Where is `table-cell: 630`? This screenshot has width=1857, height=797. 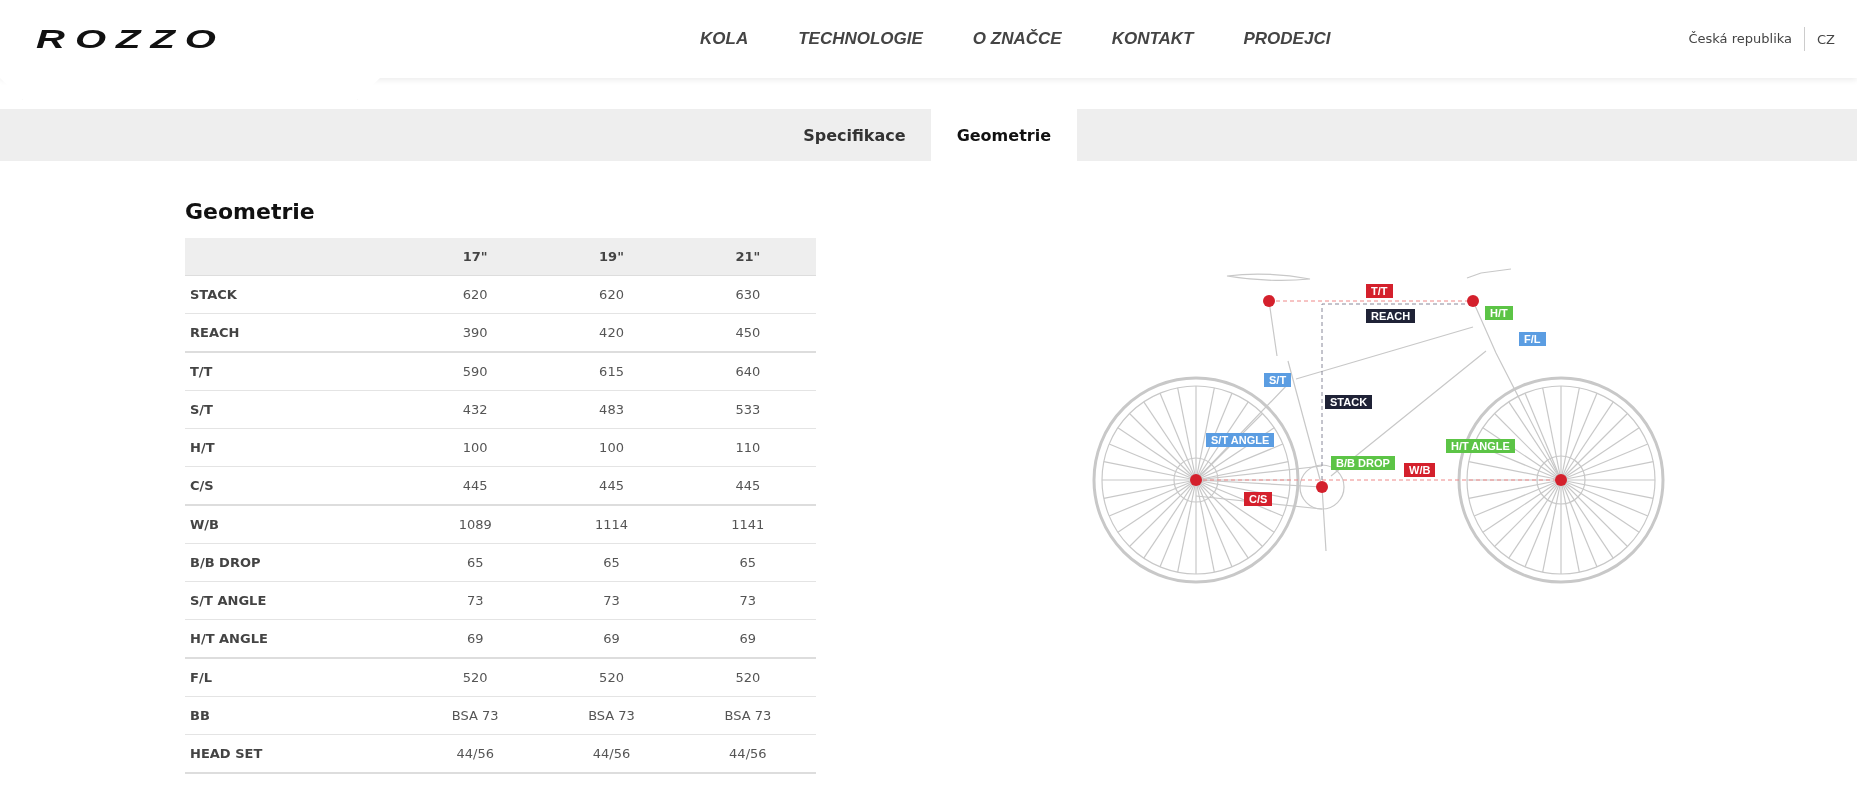 table-cell: 630 is located at coordinates (747, 294).